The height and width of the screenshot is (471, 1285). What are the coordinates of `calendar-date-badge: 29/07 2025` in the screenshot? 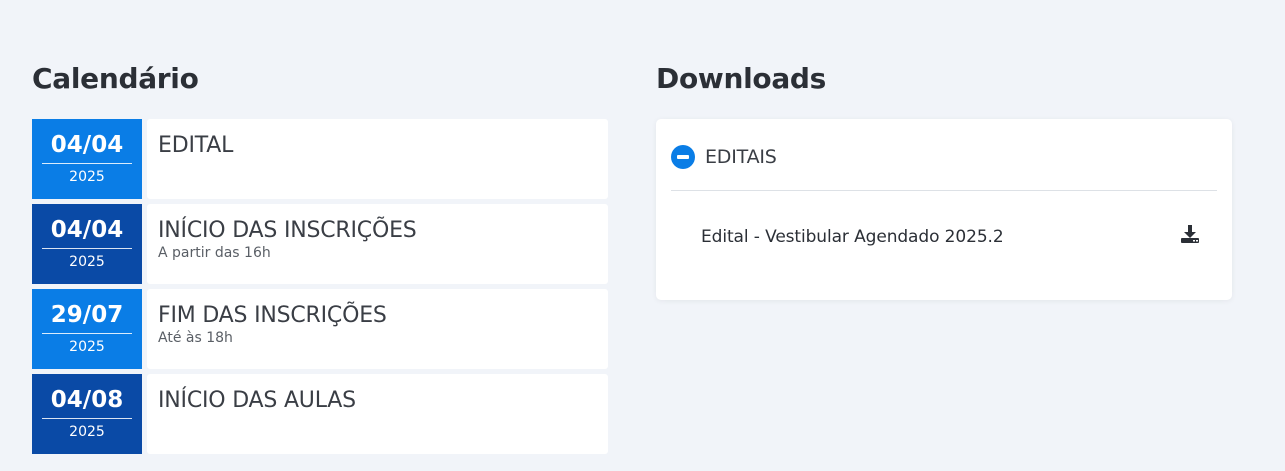 It's located at (87, 329).